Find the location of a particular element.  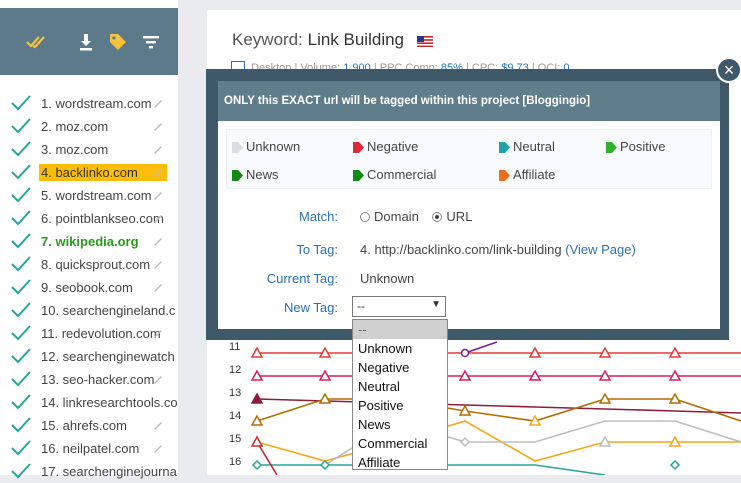

list-item: 13. seo-hacker.com is located at coordinates (89, 379).